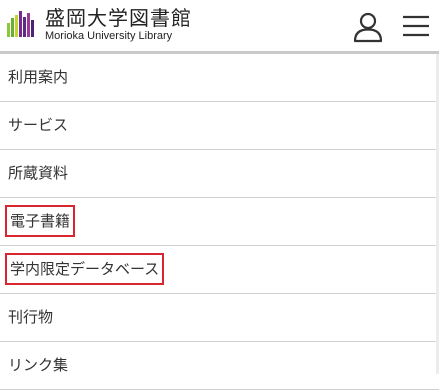 Image resolution: width=439 pixels, height=390 pixels. Describe the element at coordinates (219, 366) in the screenshot. I see `menu-item-links: リンク集` at that location.